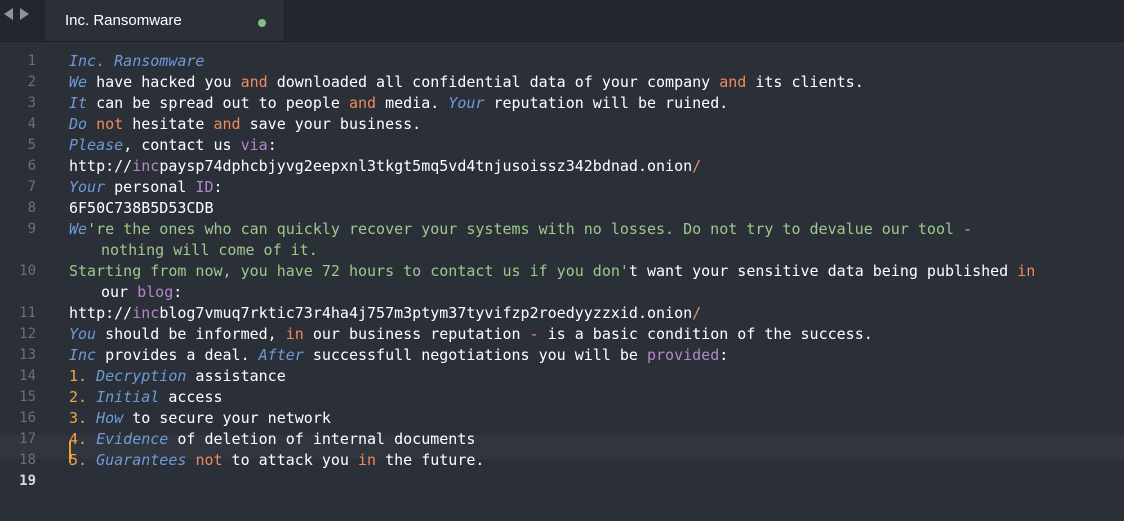  I want to click on token: 3., so click(78, 418).